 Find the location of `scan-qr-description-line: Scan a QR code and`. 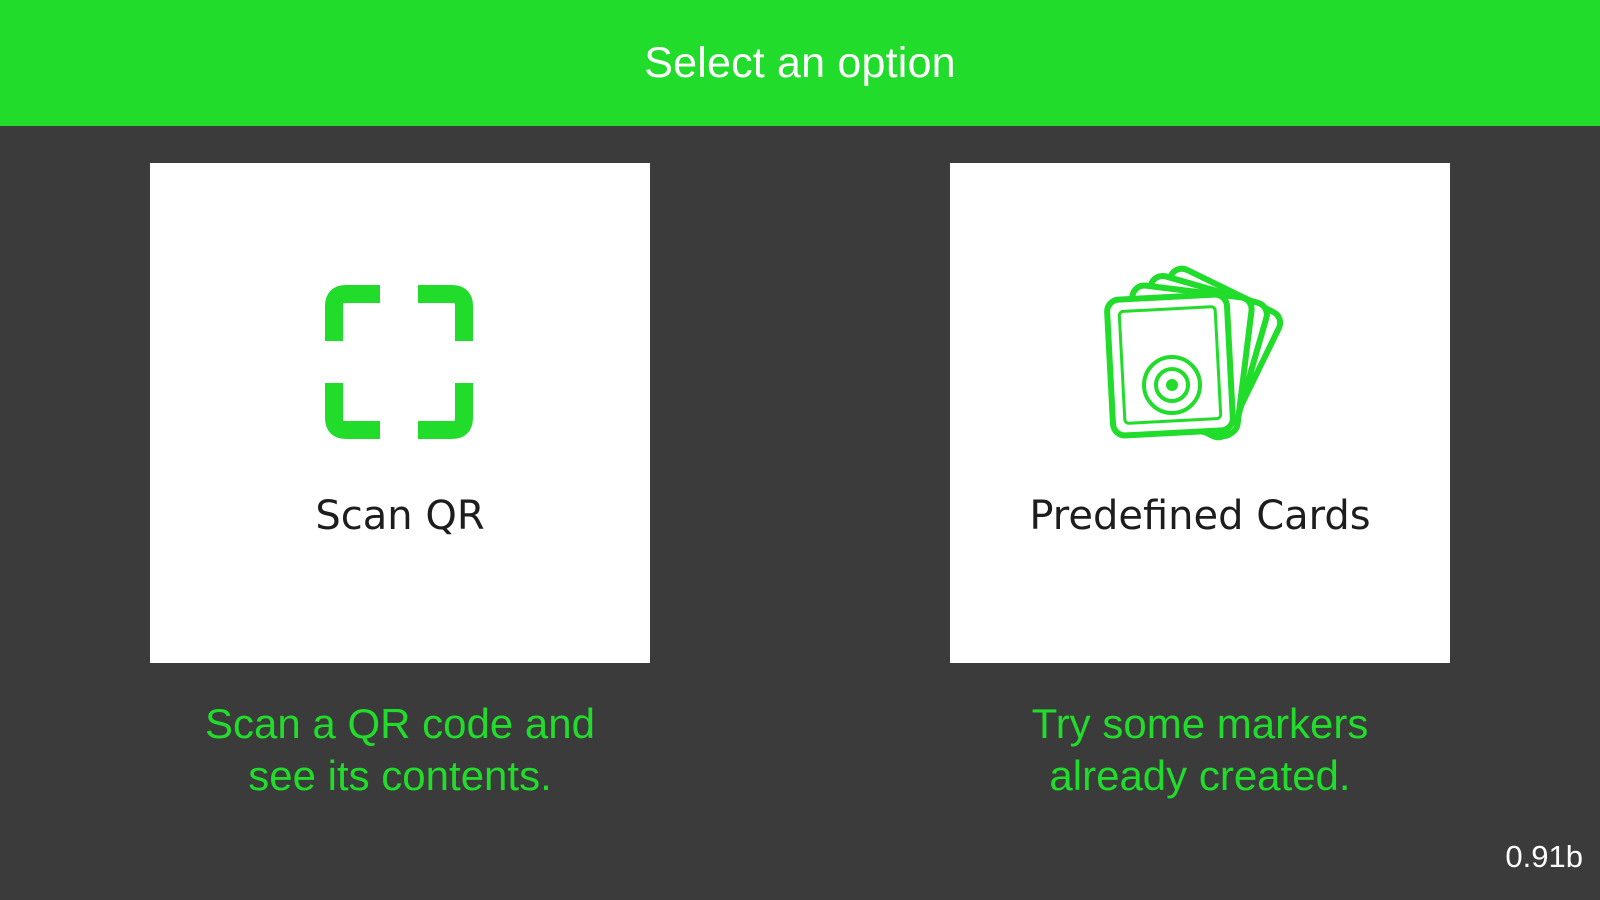

scan-qr-description-line: Scan a QR code and is located at coordinates (400, 723).